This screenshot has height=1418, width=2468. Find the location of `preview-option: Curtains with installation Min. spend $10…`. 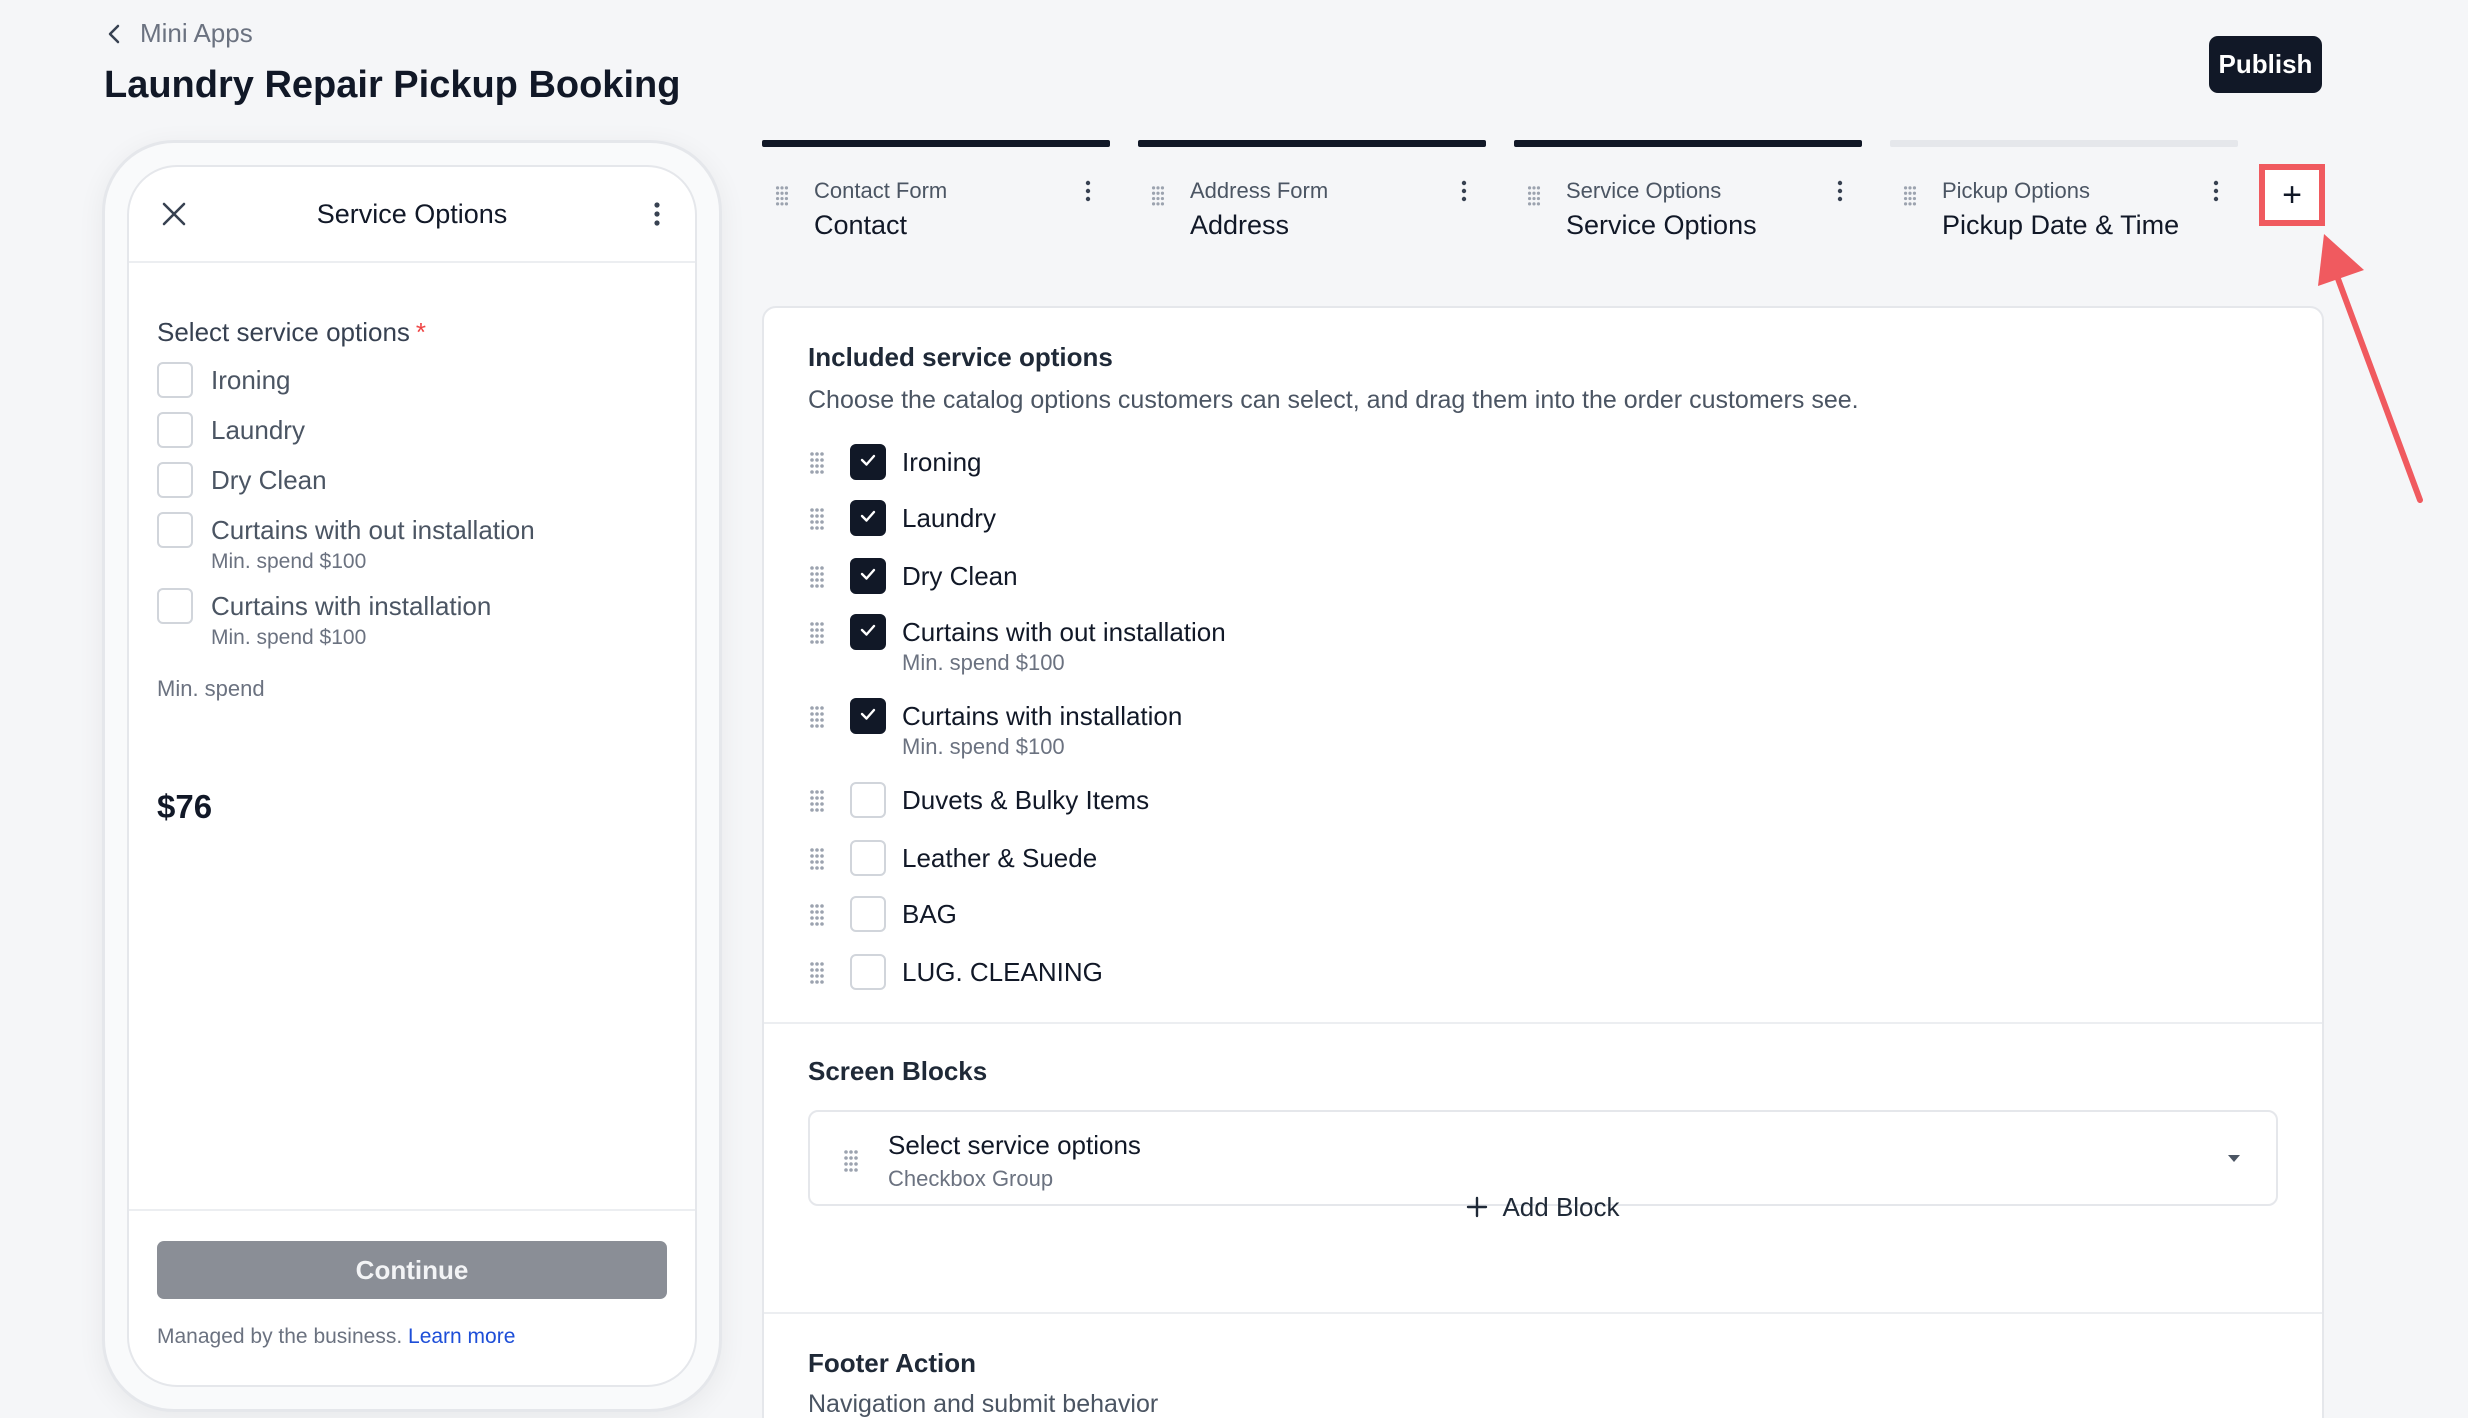

preview-option: Curtains with installation Min. spend $10… is located at coordinates (412, 619).